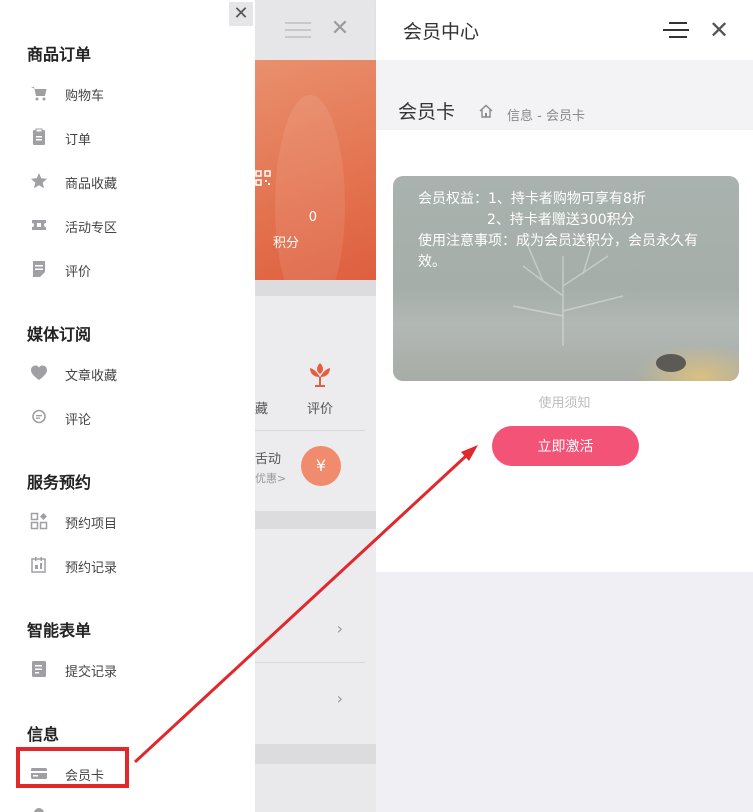  I want to click on item-icon, so click(39, 809).